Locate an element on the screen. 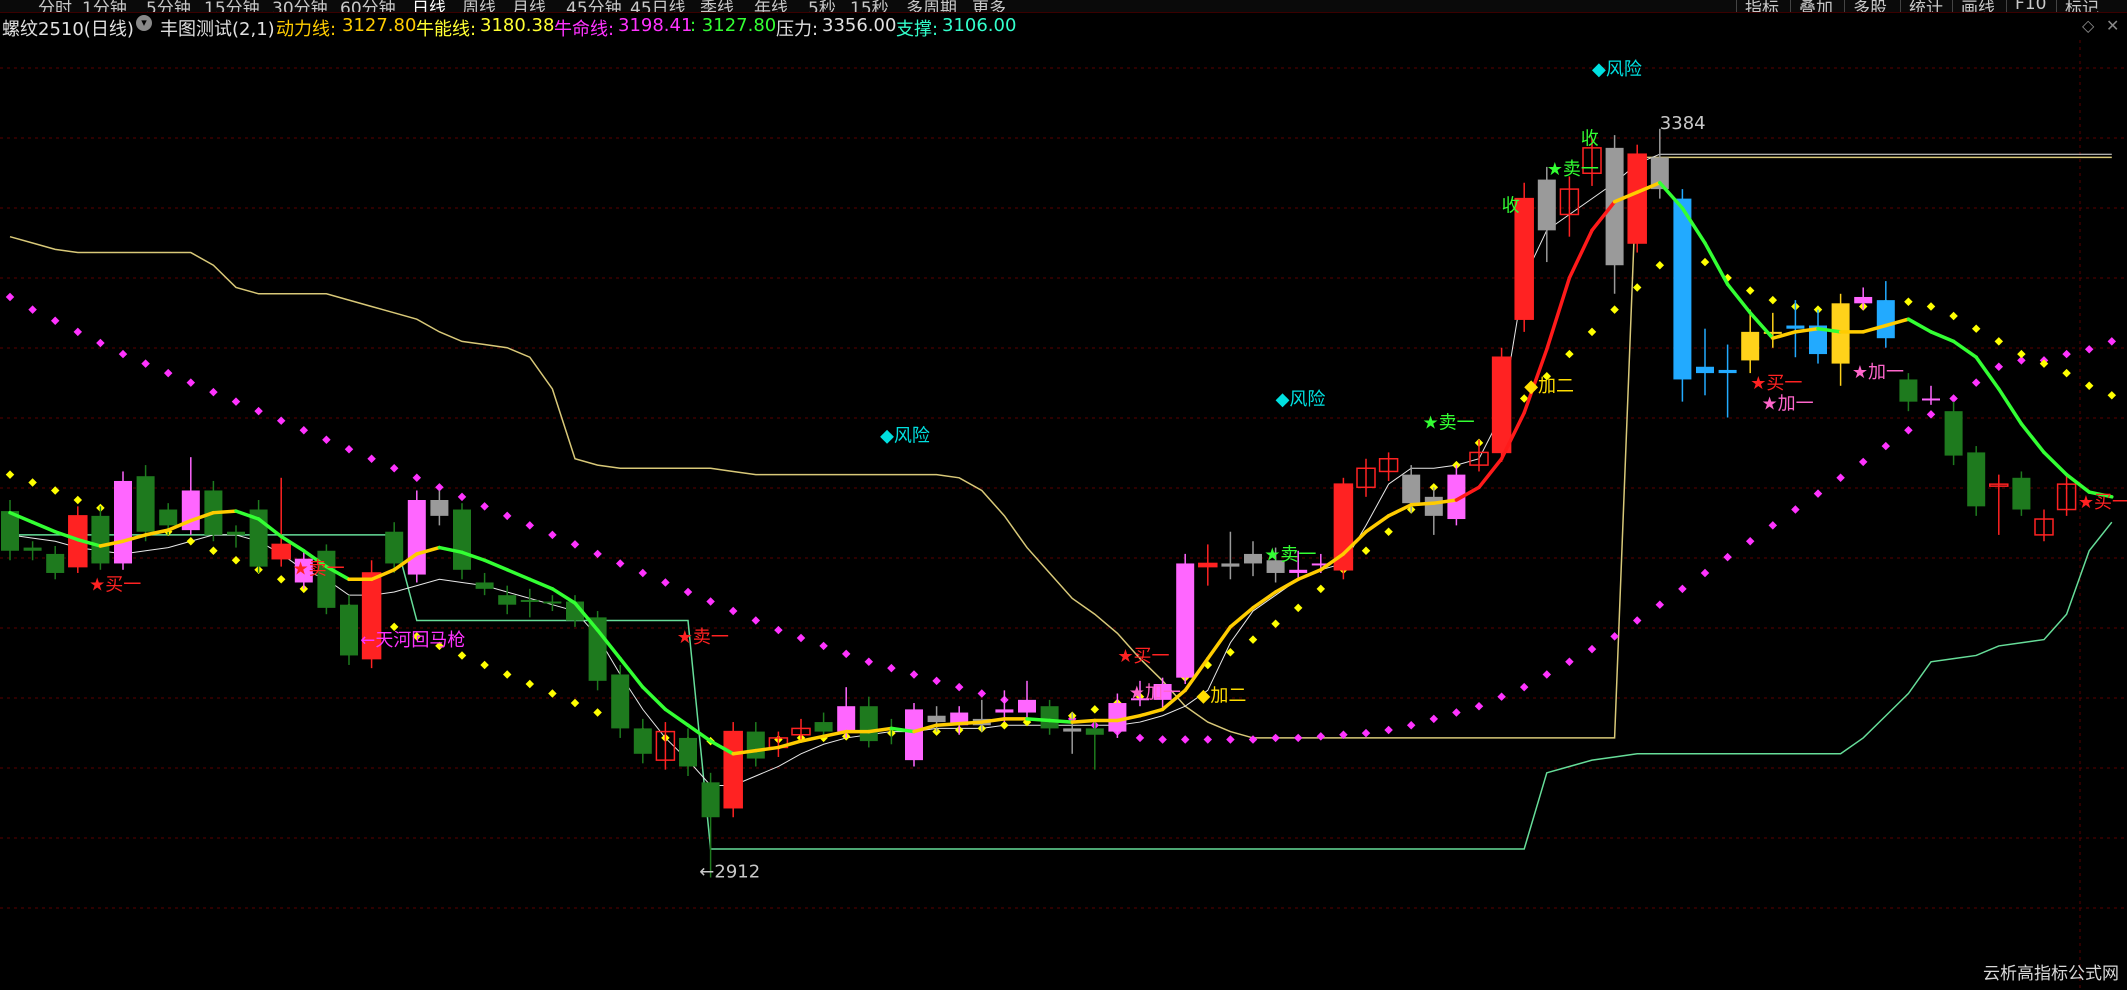 This screenshot has width=2127, height=990. chart-annotation: ★加一 is located at coordinates (1155, 692).